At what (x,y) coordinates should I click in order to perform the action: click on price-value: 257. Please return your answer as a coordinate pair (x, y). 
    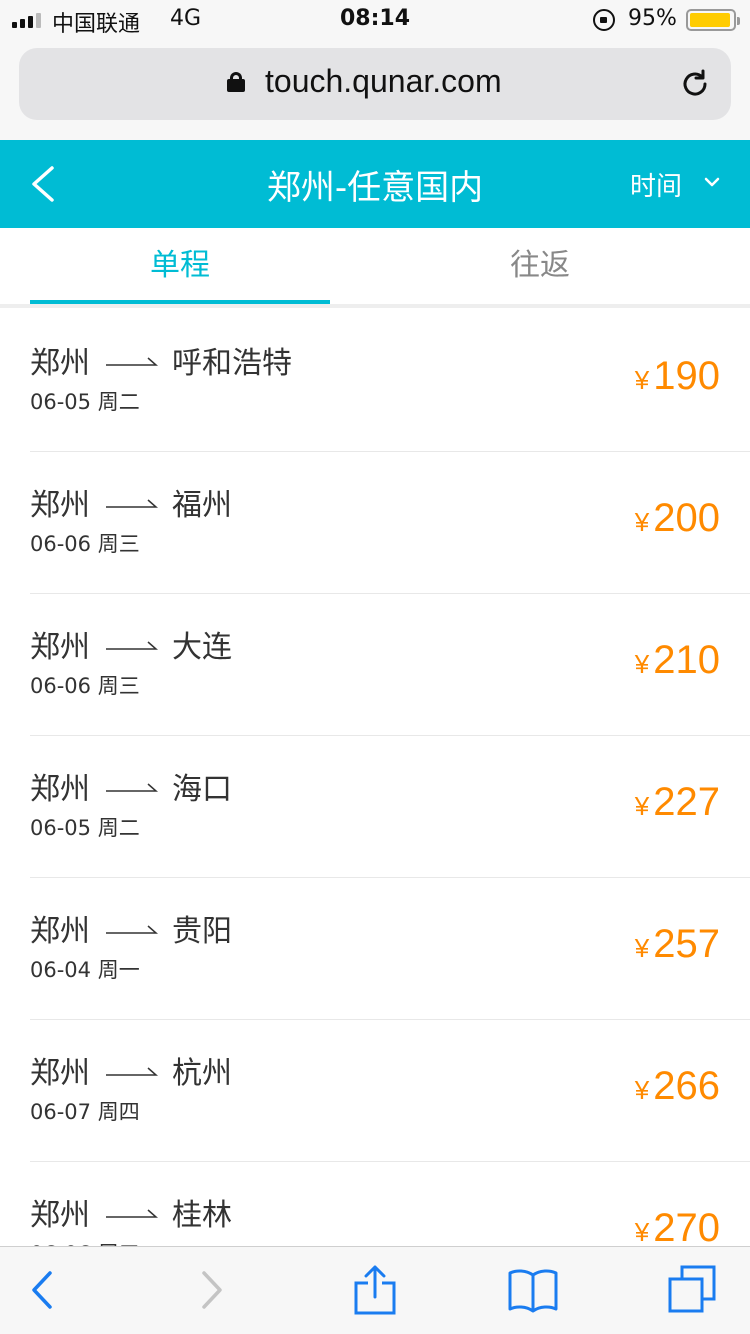
    Looking at the image, I should click on (686, 944).